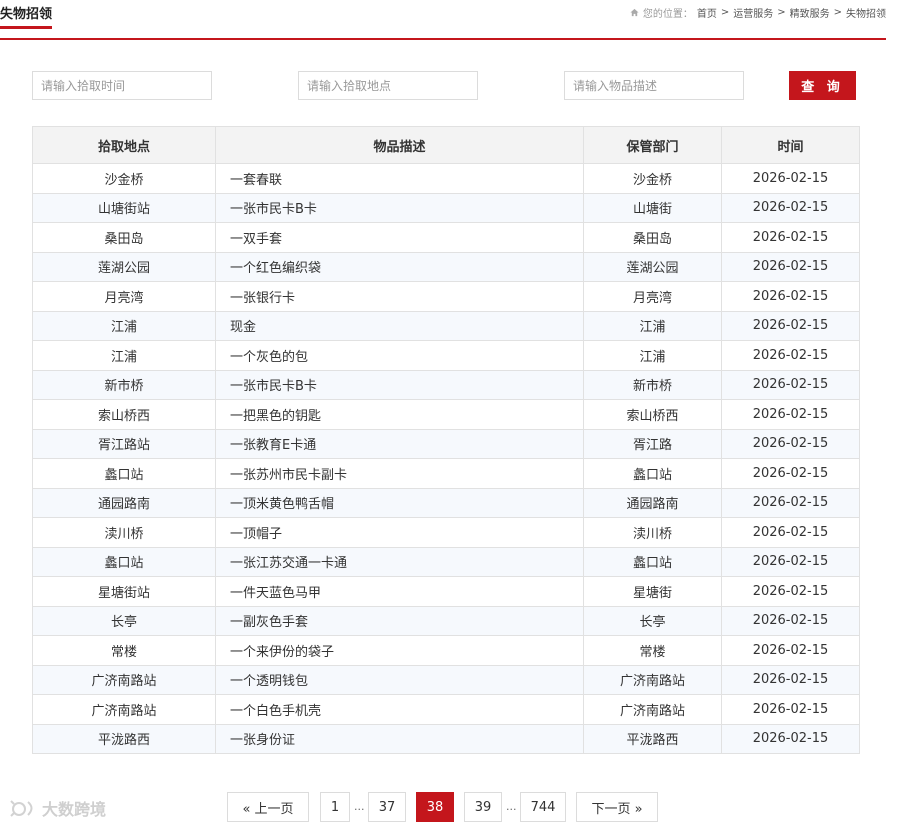 Image resolution: width=900 pixels, height=824 pixels. Describe the element at coordinates (652, 355) in the screenshot. I see `cell-department: 江浦` at that location.